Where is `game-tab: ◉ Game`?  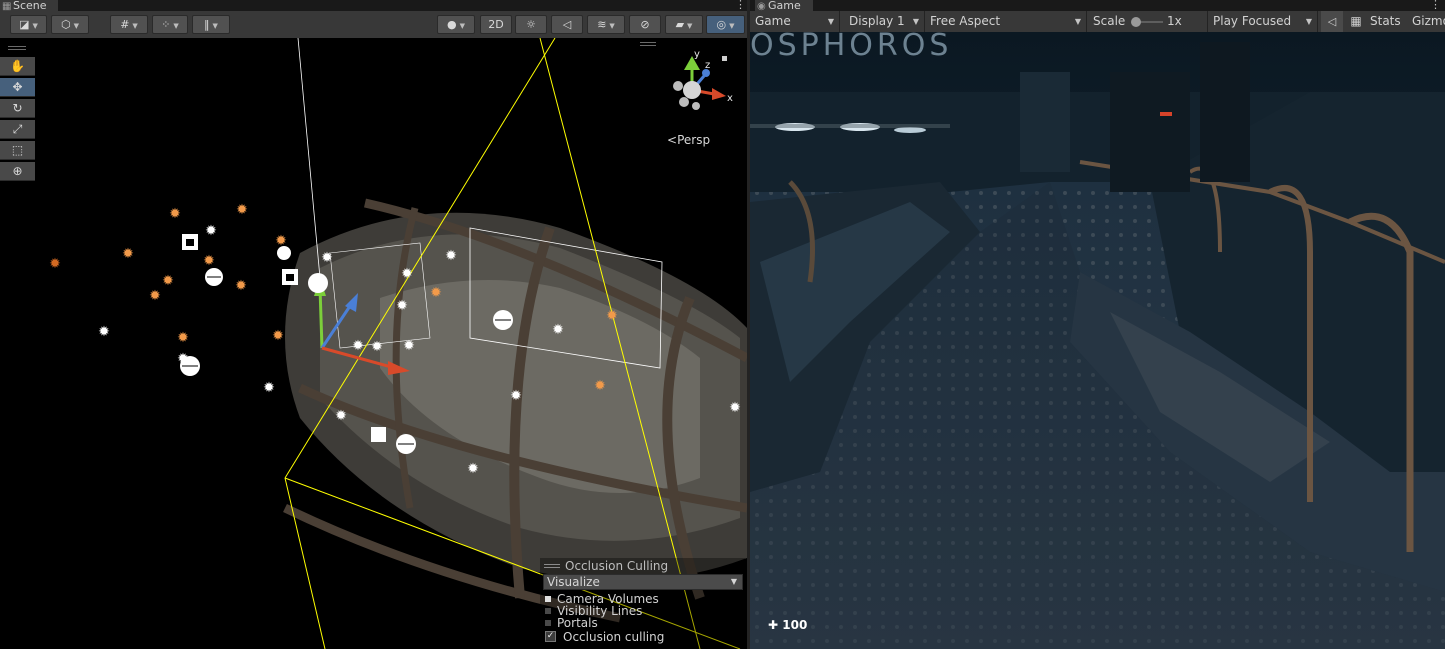 game-tab: ◉ Game is located at coordinates (784, 6).